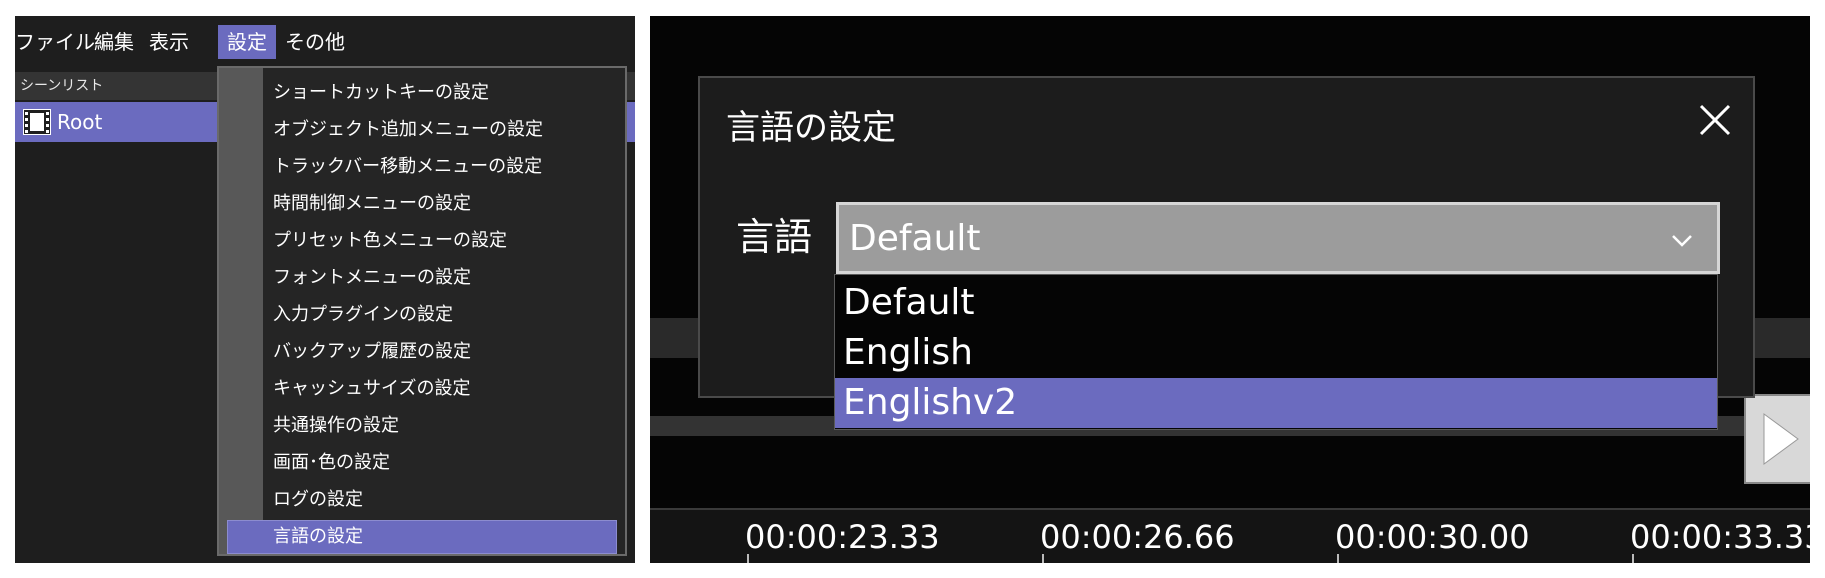  What do you see at coordinates (37, 122) in the screenshot?
I see `film-icon` at bounding box center [37, 122].